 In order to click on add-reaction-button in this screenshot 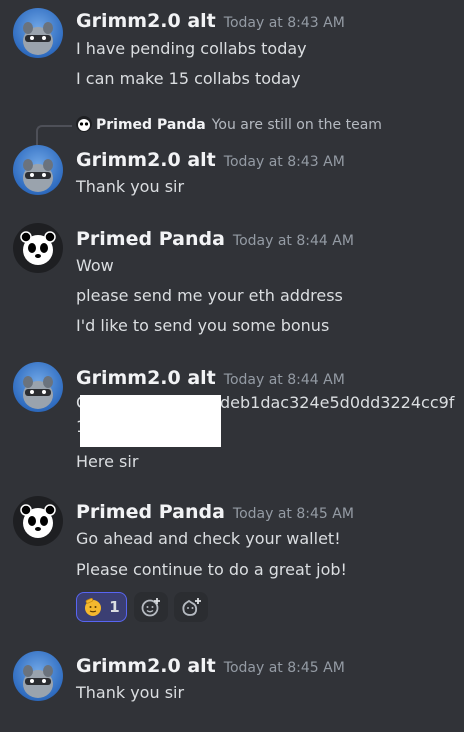, I will do `click(151, 607)`.